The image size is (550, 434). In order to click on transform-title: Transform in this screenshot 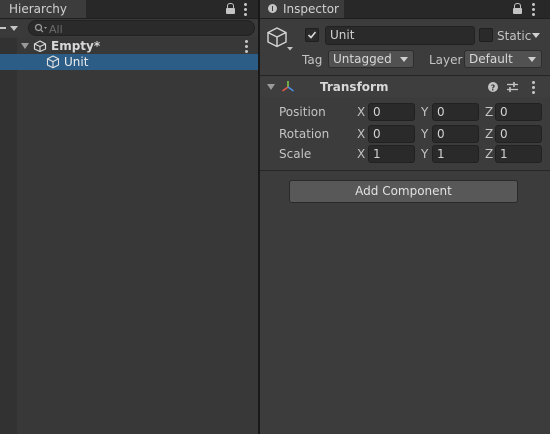, I will do `click(354, 87)`.